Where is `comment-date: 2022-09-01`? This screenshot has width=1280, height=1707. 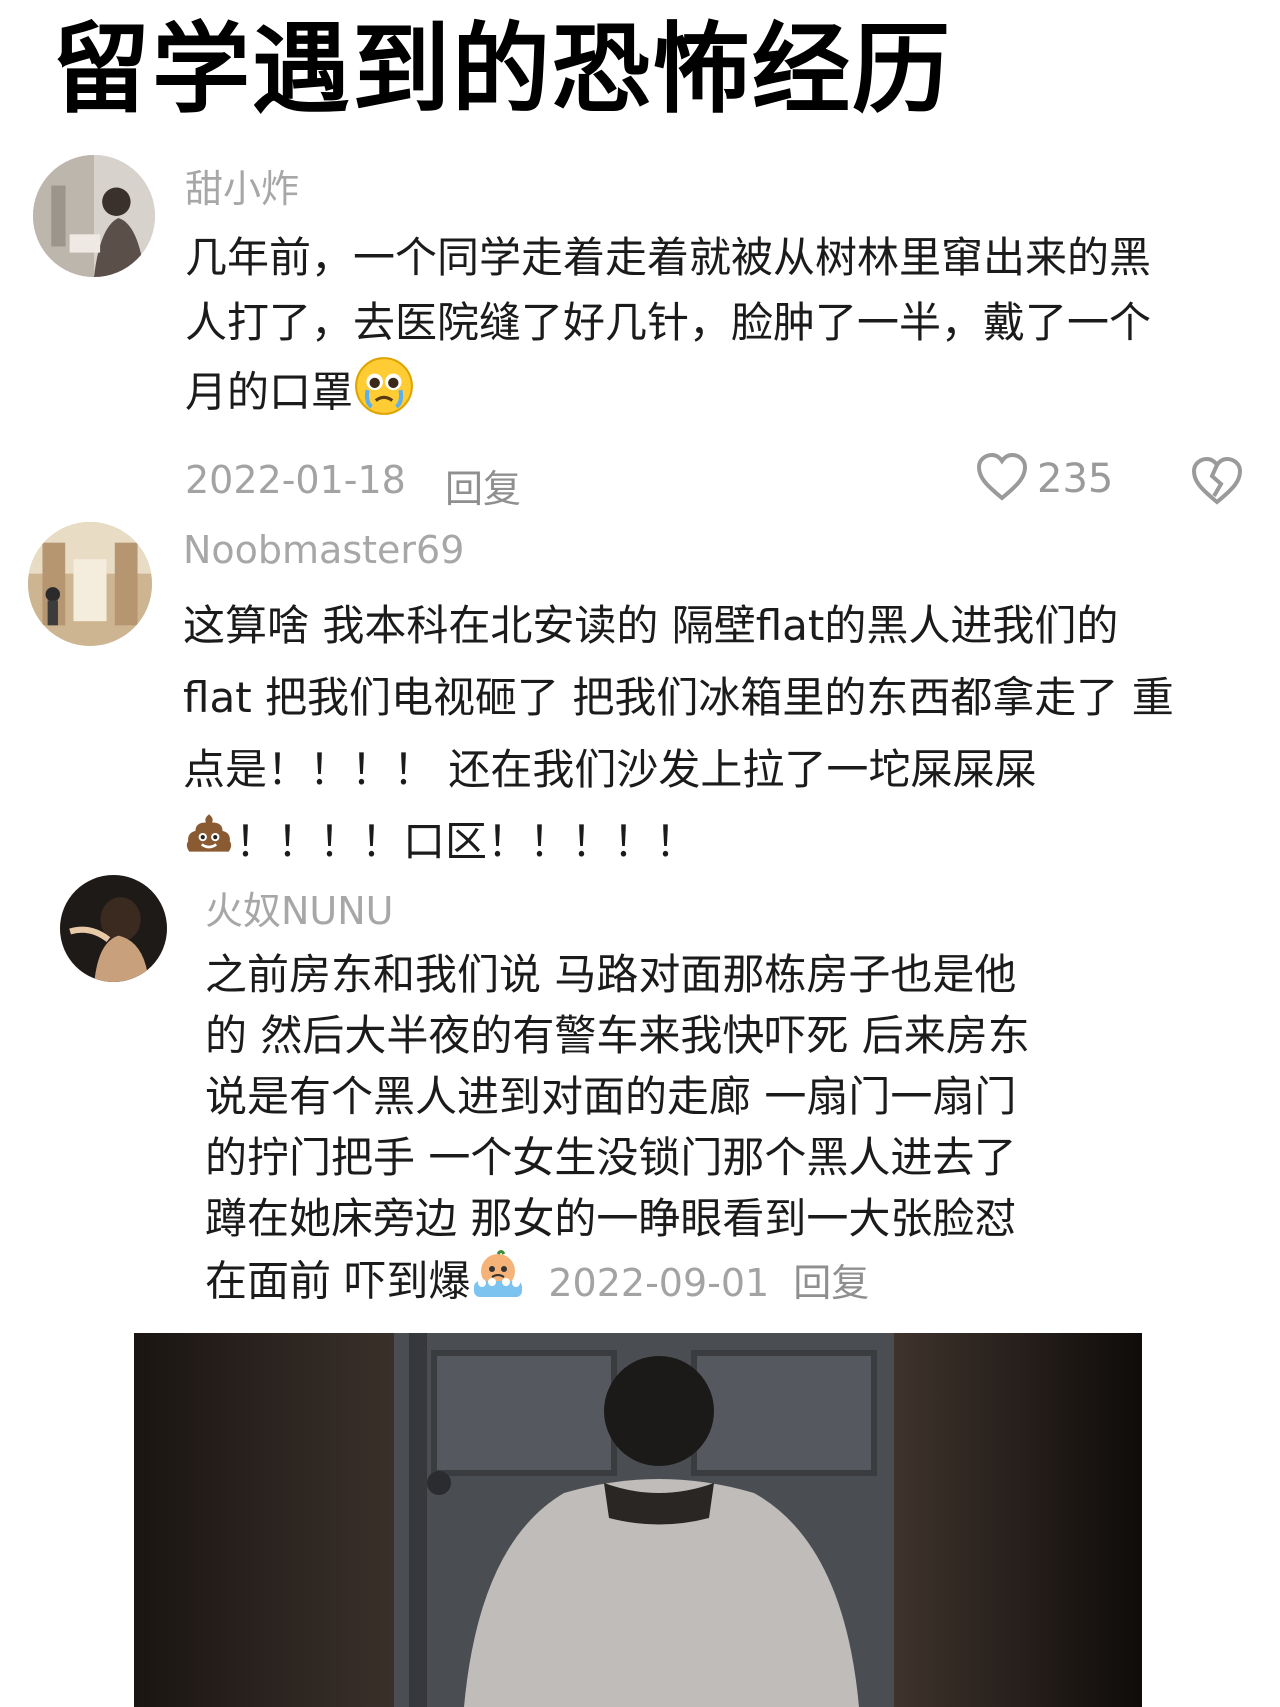
comment-date: 2022-09-01 is located at coordinates (659, 1282).